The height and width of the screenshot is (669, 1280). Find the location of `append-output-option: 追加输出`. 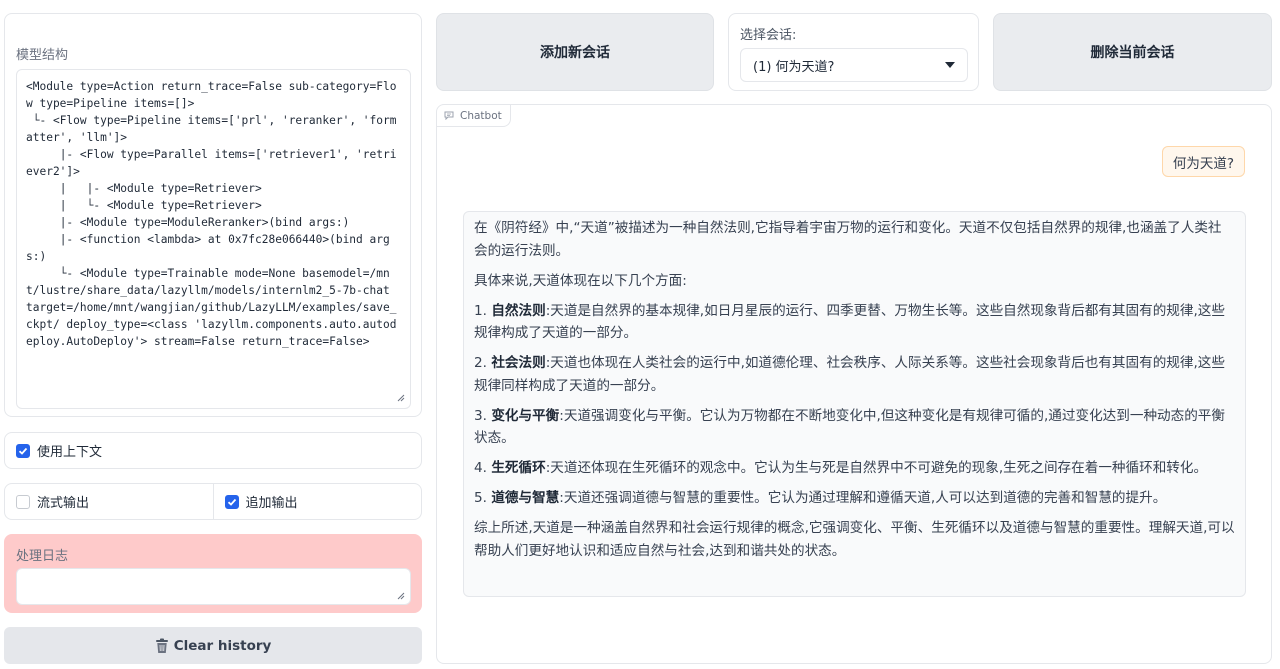

append-output-option: 追加输出 is located at coordinates (317, 501).